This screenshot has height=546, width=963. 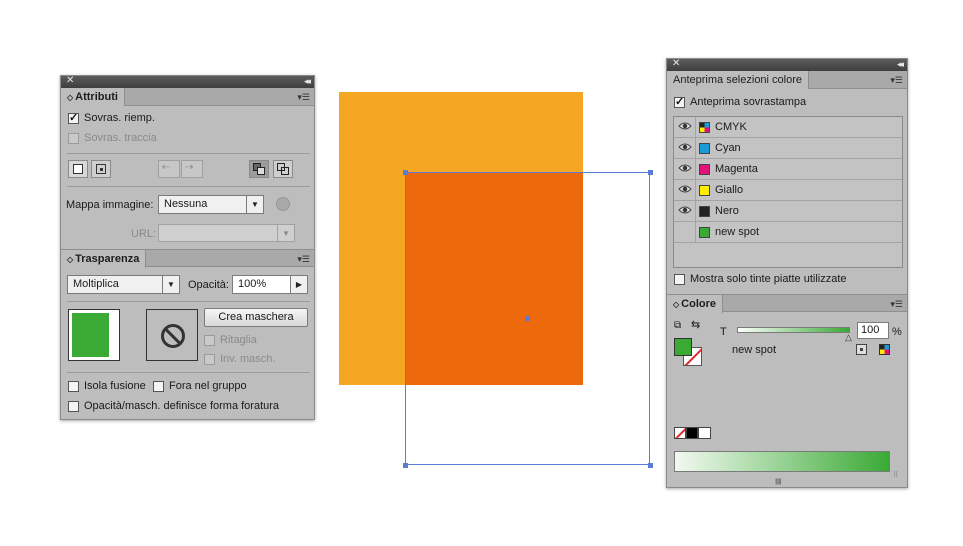 I want to click on separation-row: Cyan, so click(x=788, y=148).